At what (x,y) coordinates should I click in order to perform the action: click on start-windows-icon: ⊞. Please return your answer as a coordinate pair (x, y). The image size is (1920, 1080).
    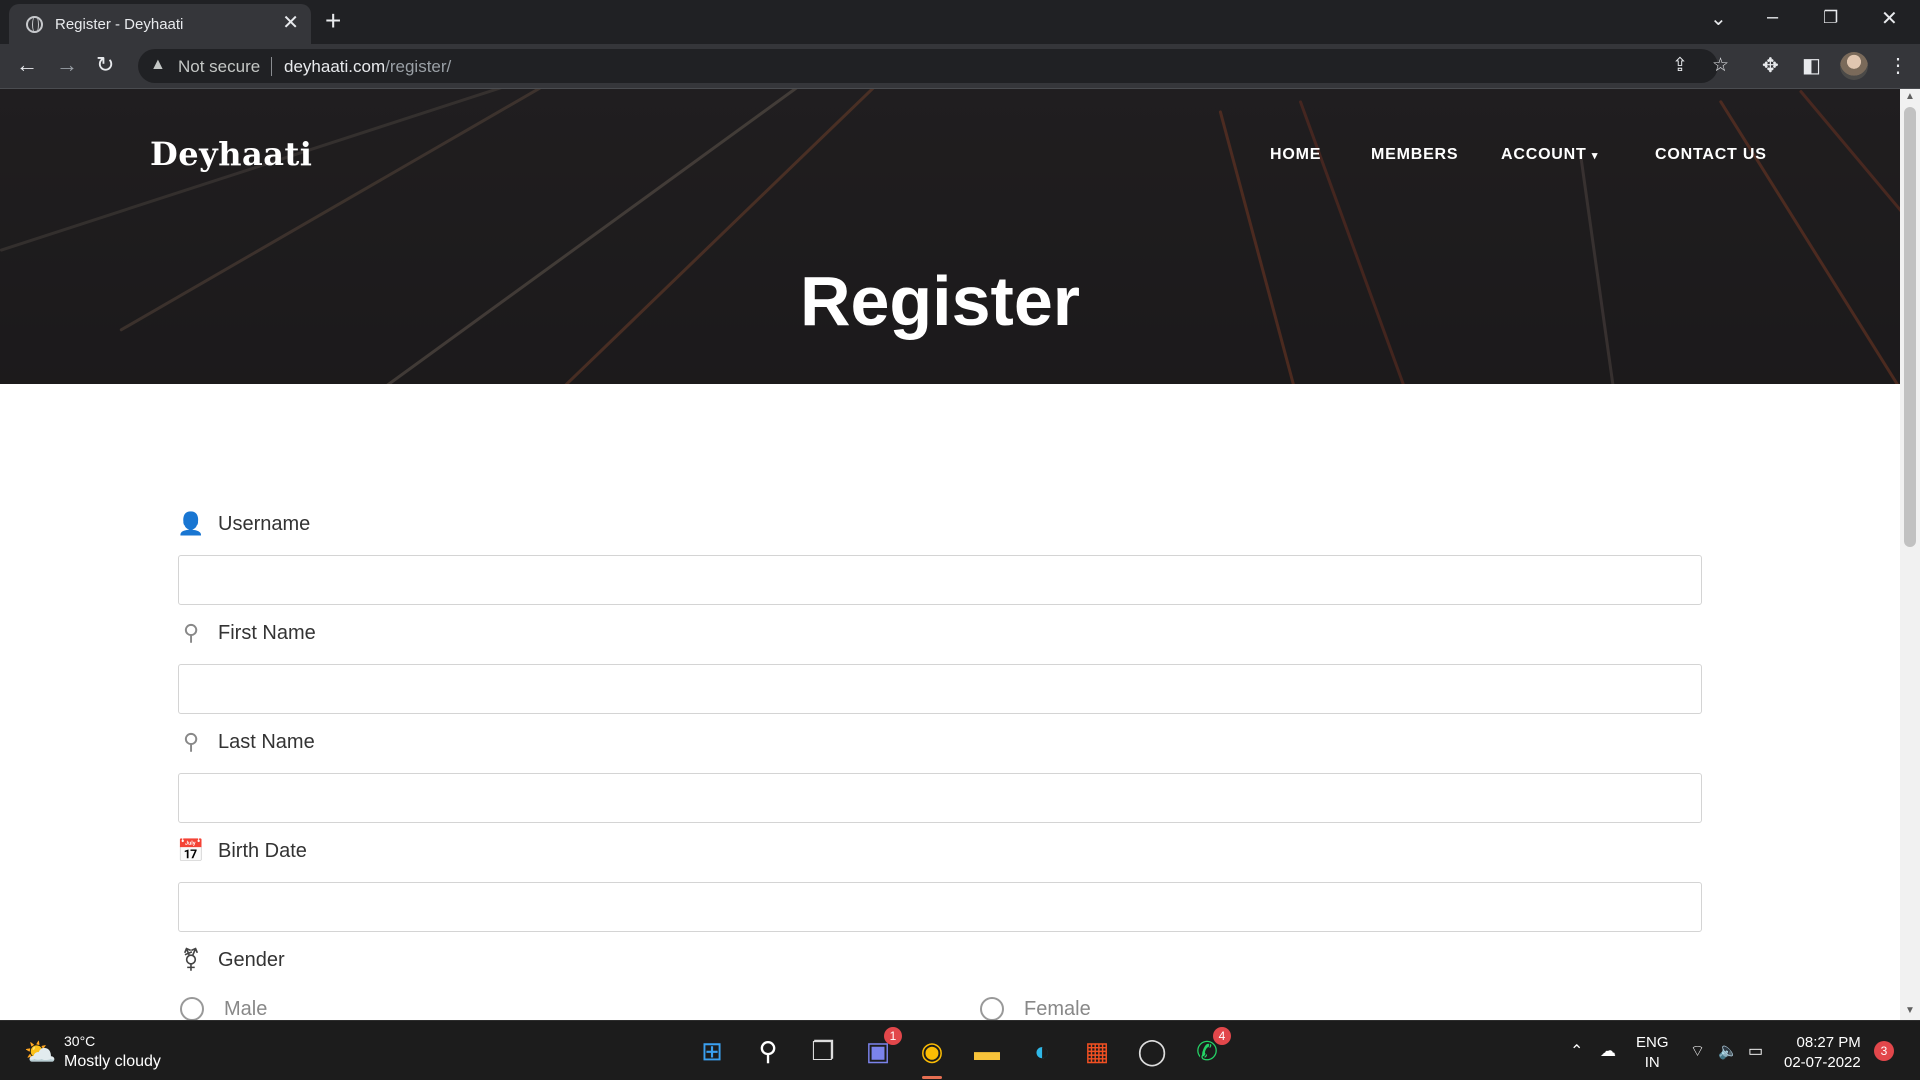
    Looking at the image, I should click on (712, 1051).